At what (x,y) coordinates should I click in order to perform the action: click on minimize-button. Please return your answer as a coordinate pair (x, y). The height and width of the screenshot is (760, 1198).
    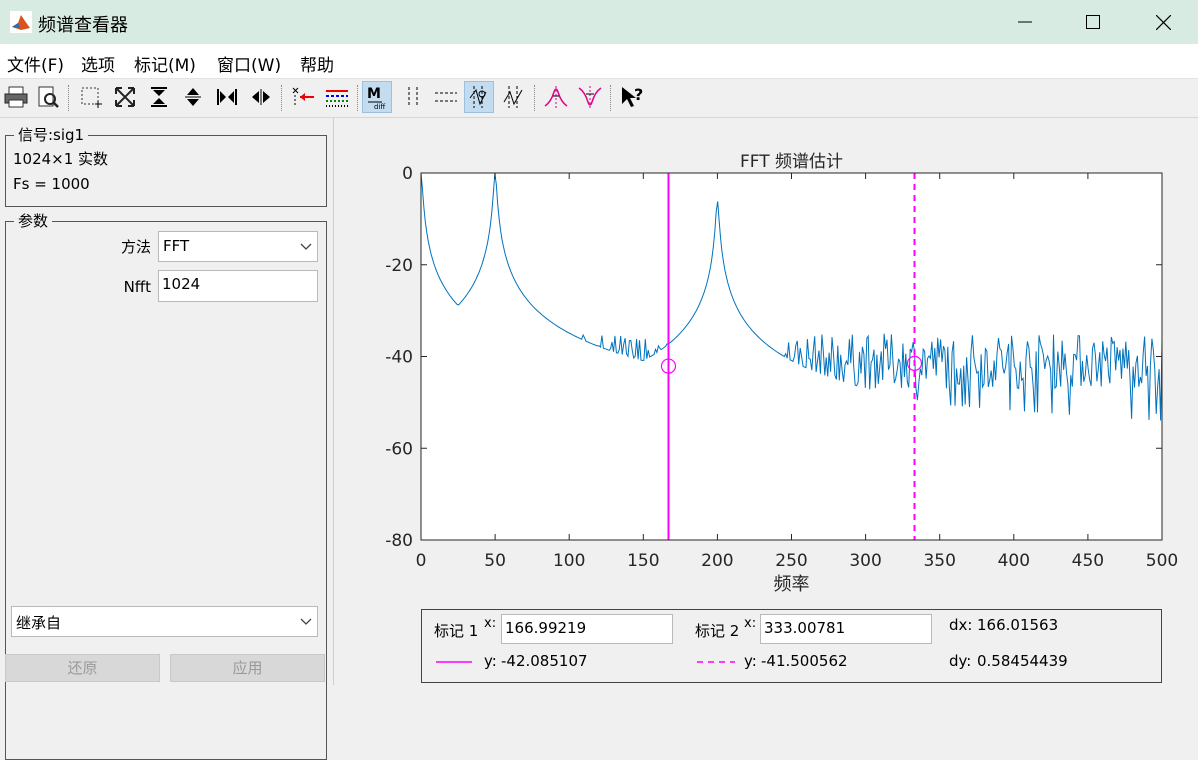
    Looking at the image, I should click on (1025, 22).